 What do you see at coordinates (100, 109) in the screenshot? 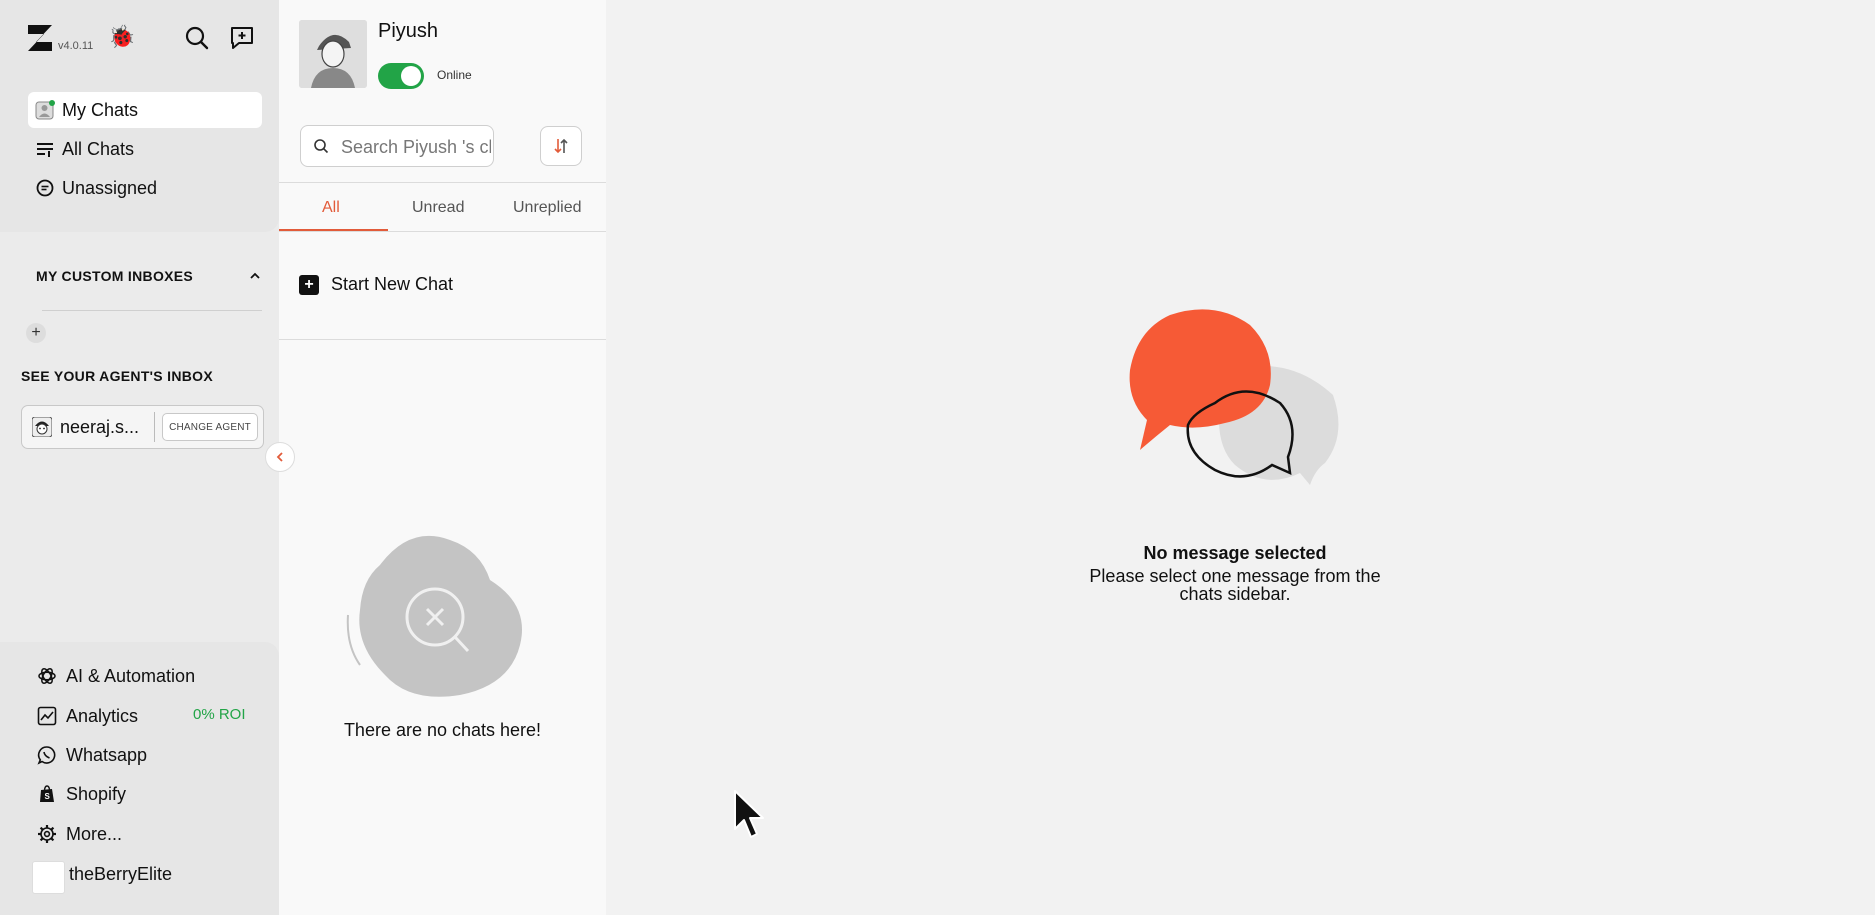
I see `nav-label: My Chats` at bounding box center [100, 109].